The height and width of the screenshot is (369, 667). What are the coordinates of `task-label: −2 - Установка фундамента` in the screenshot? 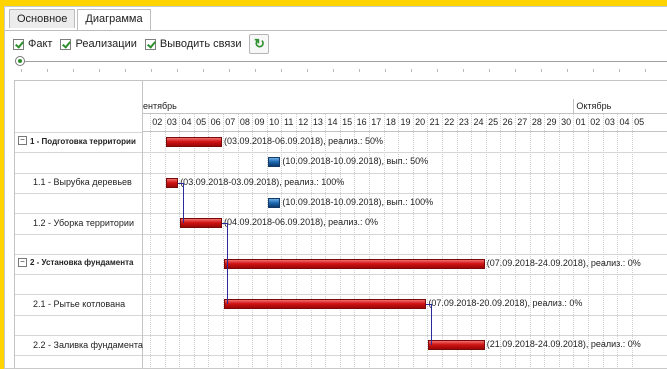 It's located at (78, 263).